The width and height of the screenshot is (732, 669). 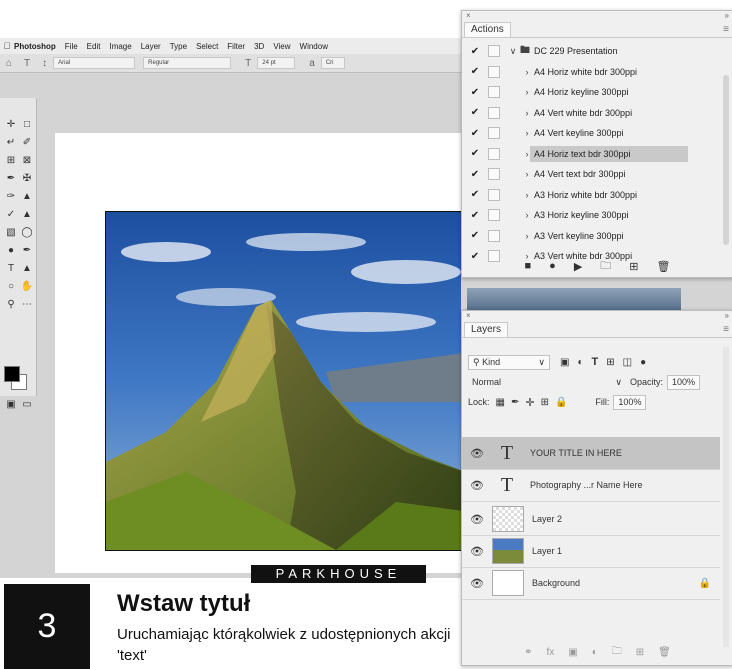 I want to click on adjustment-filter-icon: ◐, so click(x=580, y=362).